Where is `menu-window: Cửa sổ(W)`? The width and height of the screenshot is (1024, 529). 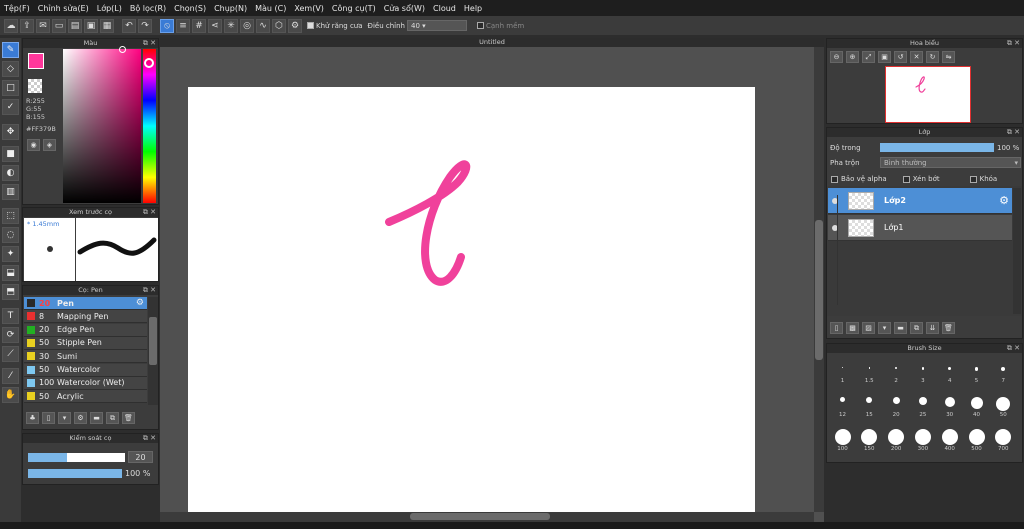 menu-window: Cửa sổ(W) is located at coordinates (404, 8).